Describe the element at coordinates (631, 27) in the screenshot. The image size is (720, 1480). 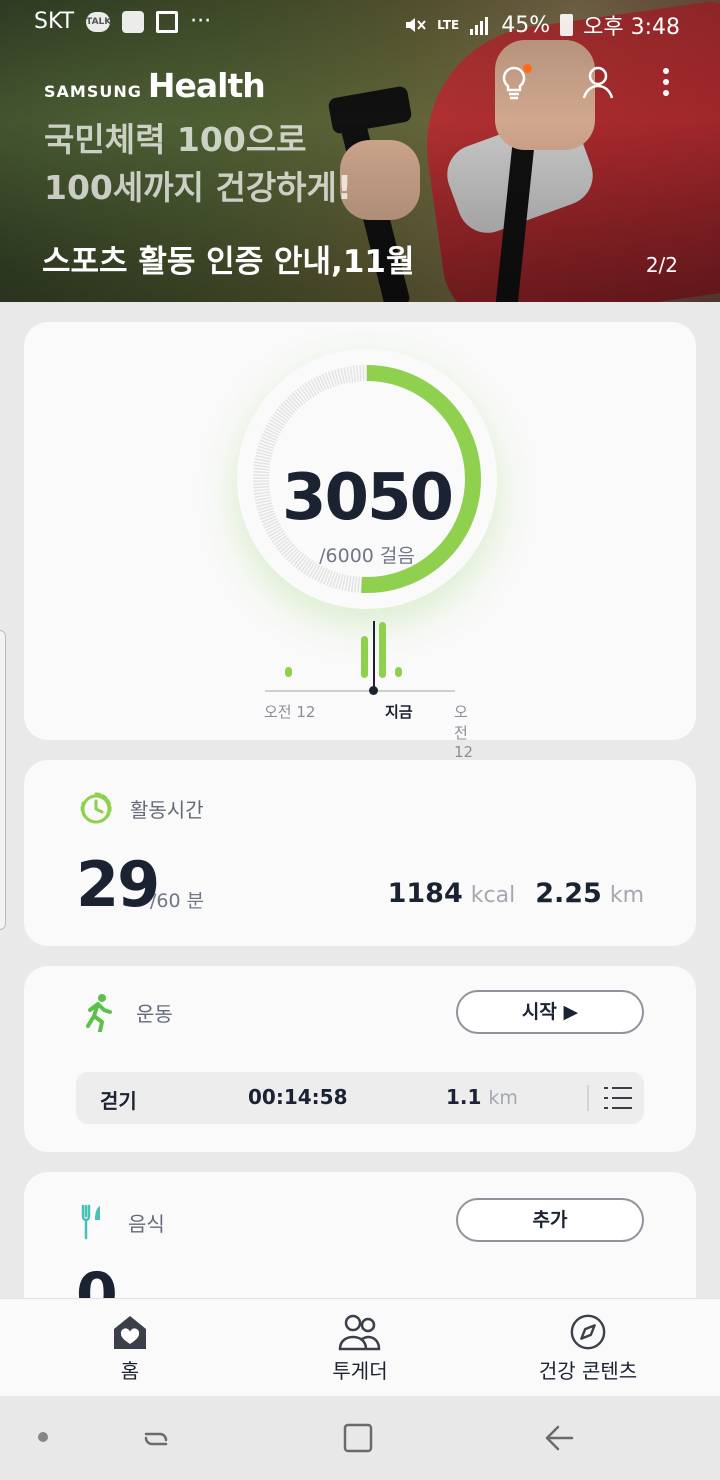
I see `clock: 오후 3:48` at that location.